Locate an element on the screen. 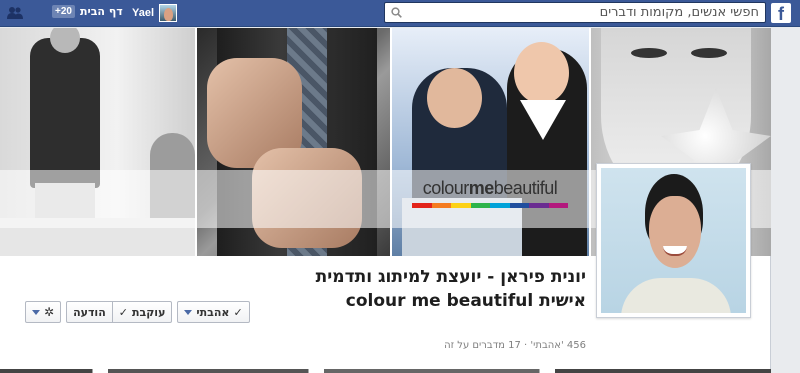 This screenshot has height=373, width=800. following-button: ✓ עוקבת is located at coordinates (142, 312).